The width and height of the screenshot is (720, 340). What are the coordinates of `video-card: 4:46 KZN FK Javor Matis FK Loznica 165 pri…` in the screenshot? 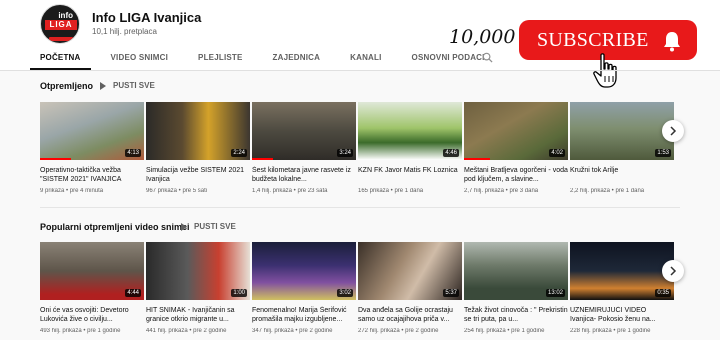 It's located at (410, 148).